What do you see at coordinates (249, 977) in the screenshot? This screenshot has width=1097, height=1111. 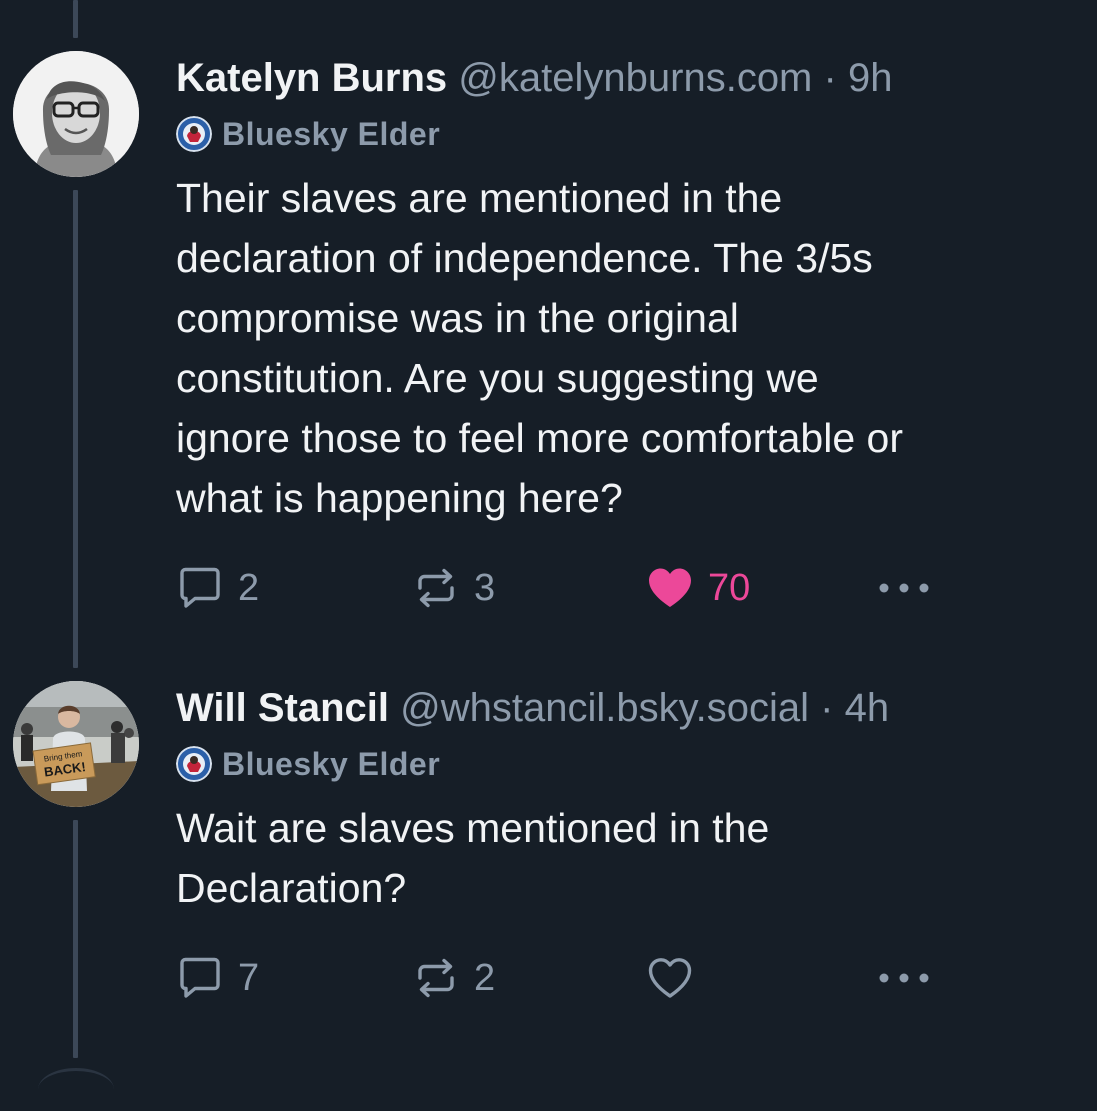 I see `reply-count: 7` at bounding box center [249, 977].